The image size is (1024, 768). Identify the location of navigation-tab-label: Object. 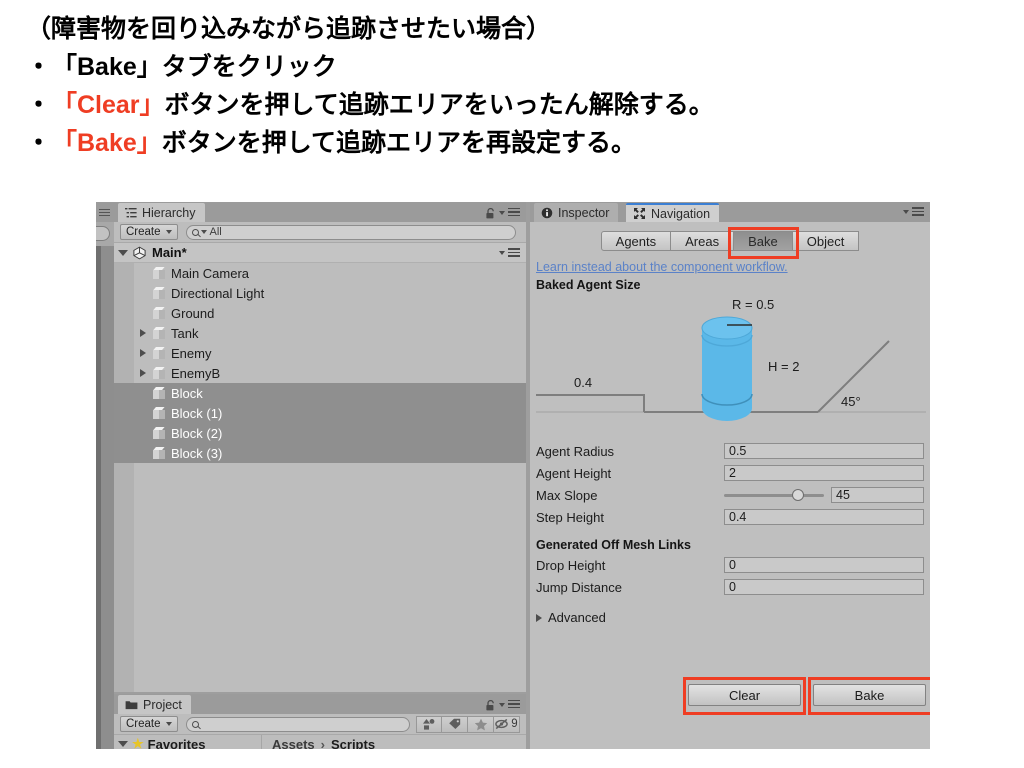
(825, 241).